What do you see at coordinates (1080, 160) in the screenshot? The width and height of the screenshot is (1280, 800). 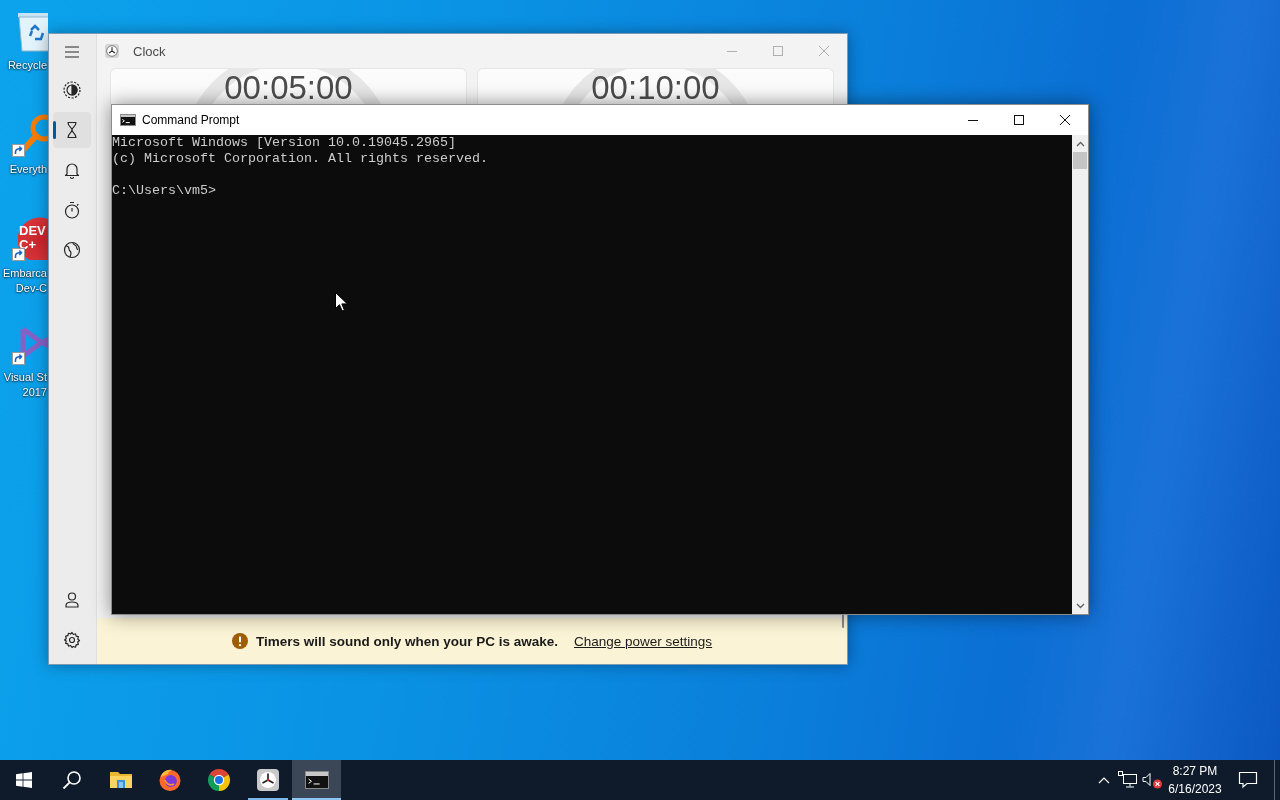 I see `scrollbar-thumb` at bounding box center [1080, 160].